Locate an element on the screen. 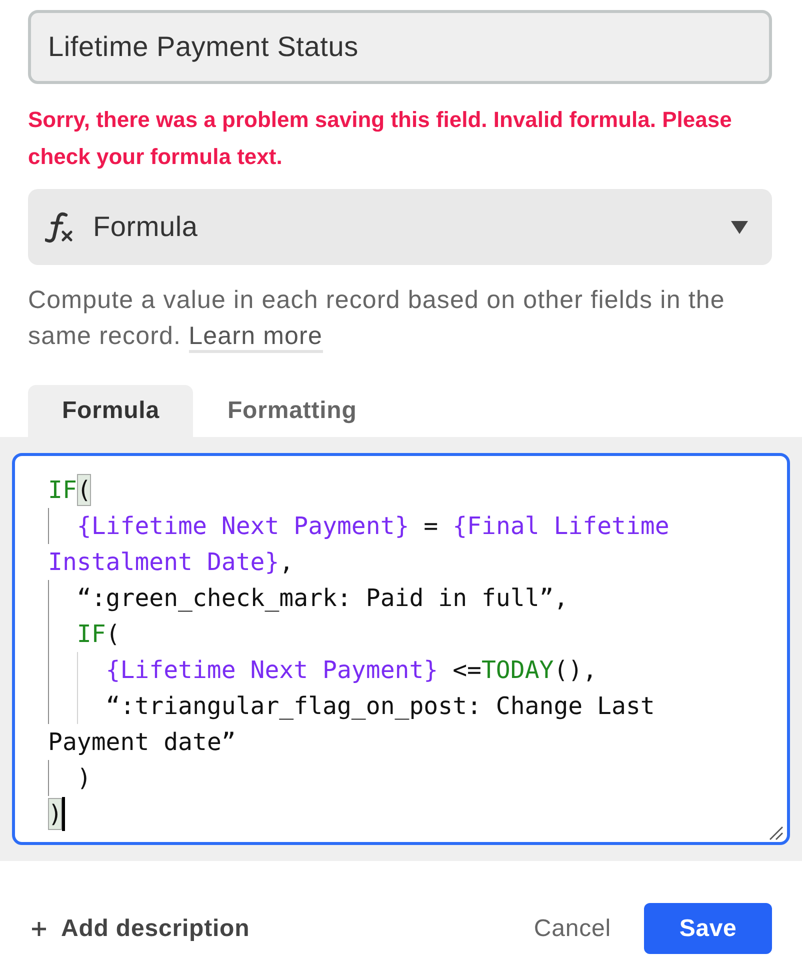 The image size is (802, 980). learn-more-link: Learn more is located at coordinates (255, 337).